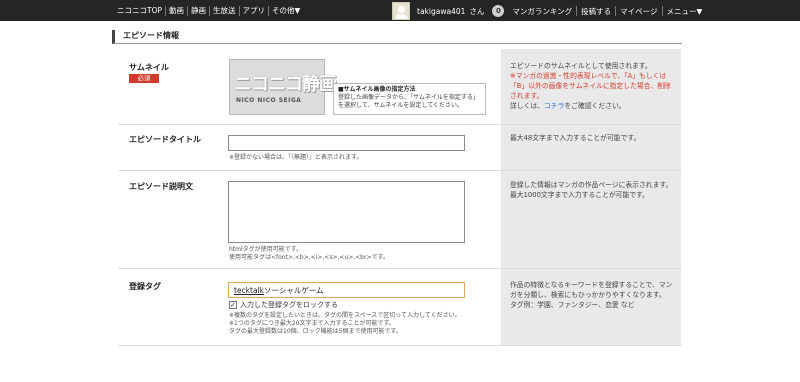  Describe the element at coordinates (441, 11) in the screenshot. I see `user-name: takigawa401` at that location.